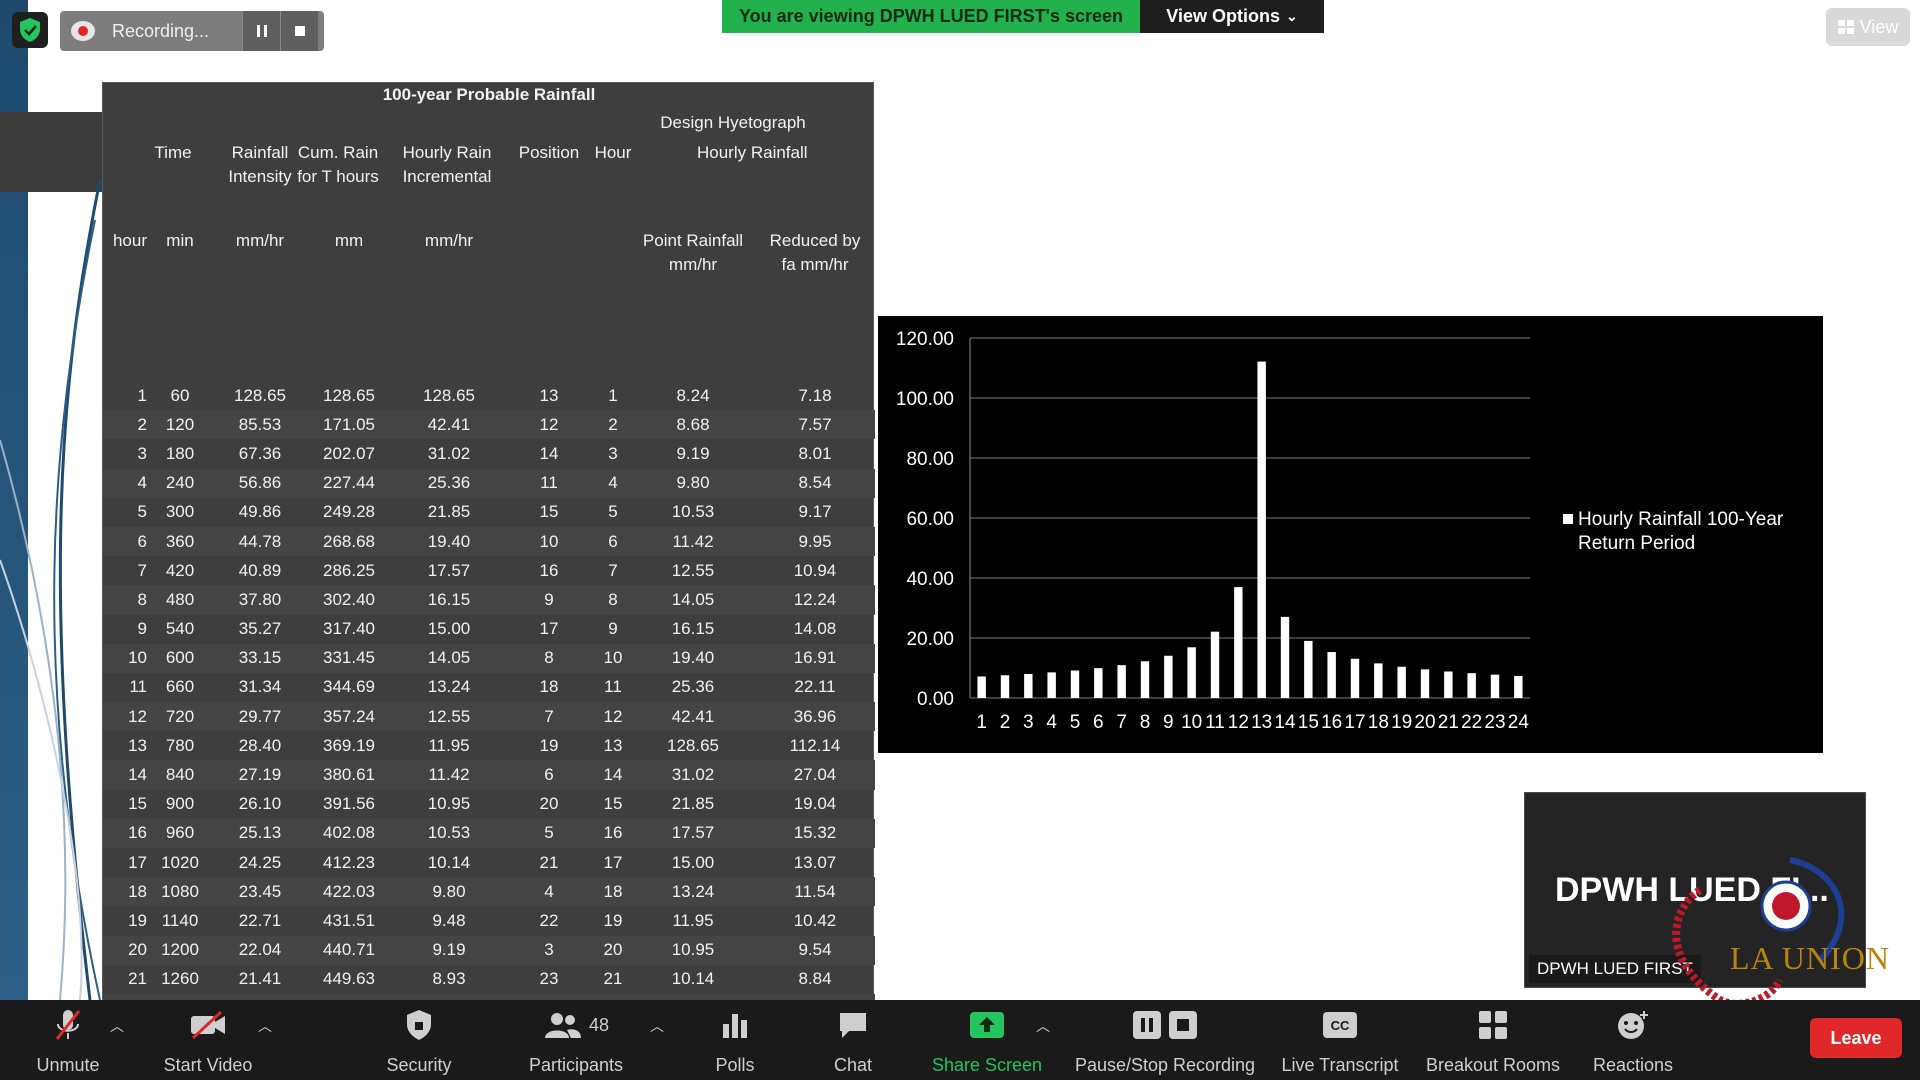 The width and height of the screenshot is (1920, 1080). Describe the element at coordinates (613, 979) in the screenshot. I see `cell-hour-order: 21` at that location.